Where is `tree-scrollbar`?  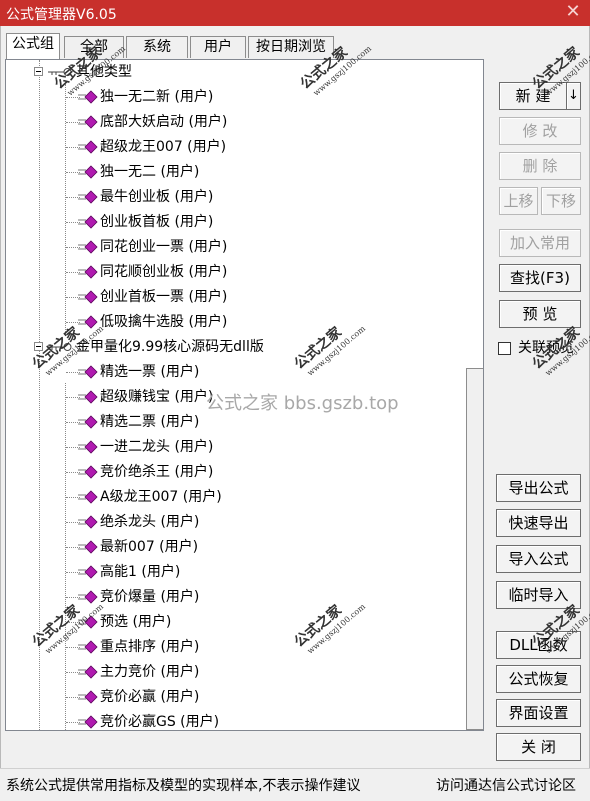 tree-scrollbar is located at coordinates (474, 549).